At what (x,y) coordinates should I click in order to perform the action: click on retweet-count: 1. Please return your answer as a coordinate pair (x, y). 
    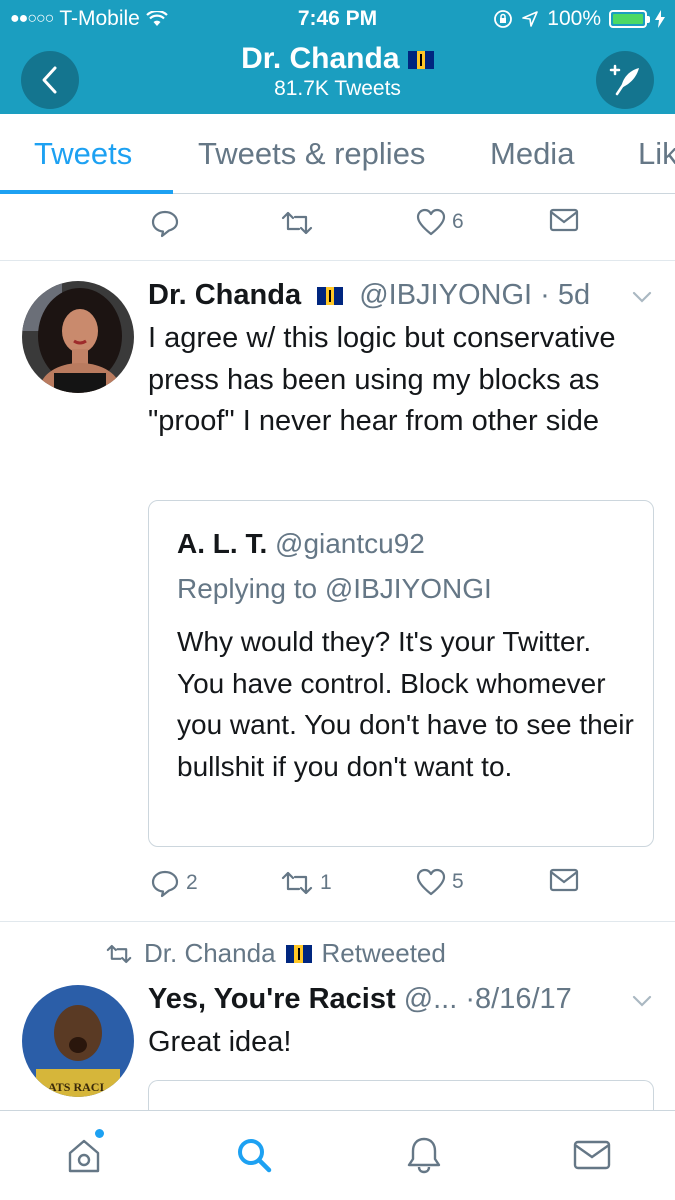
    Looking at the image, I should click on (326, 882).